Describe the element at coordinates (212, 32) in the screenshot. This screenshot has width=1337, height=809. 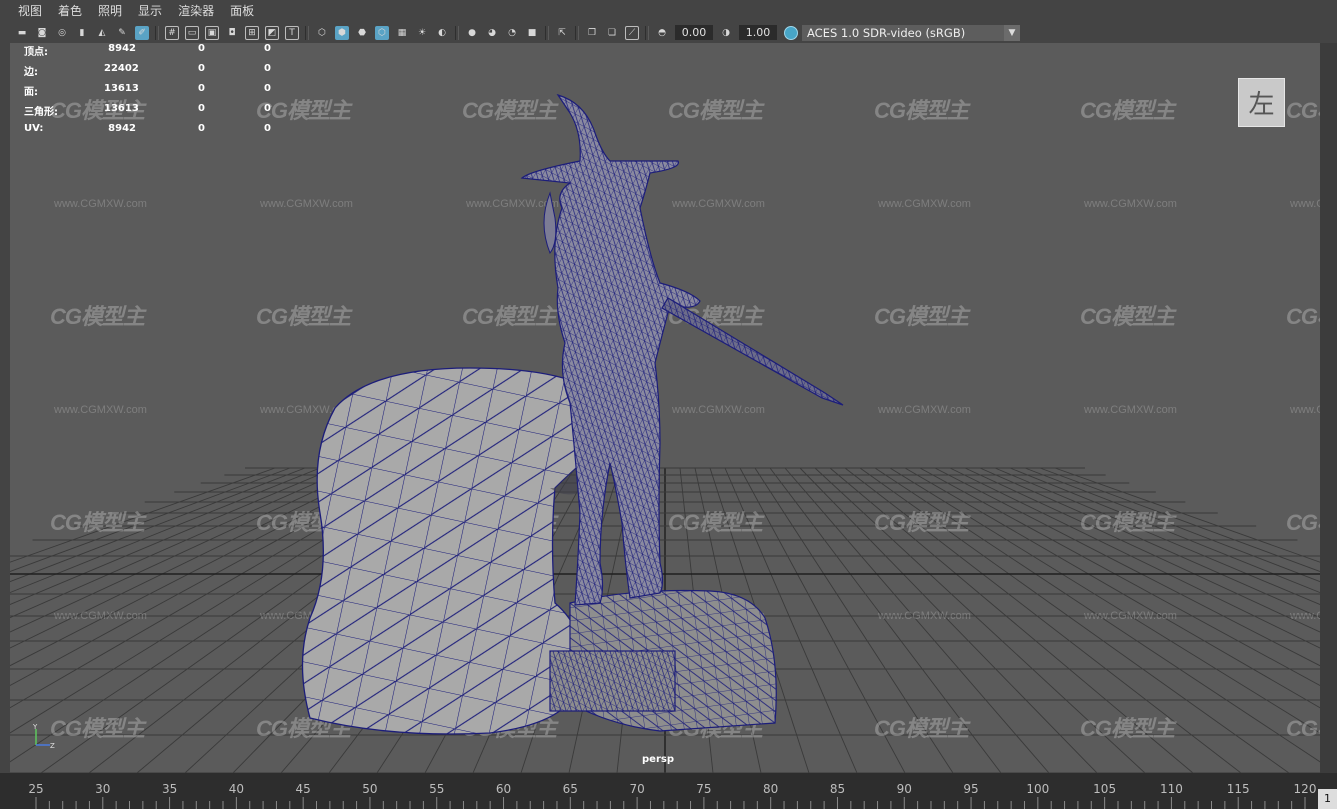
I see `resolution-gate-icon: ▣` at that location.